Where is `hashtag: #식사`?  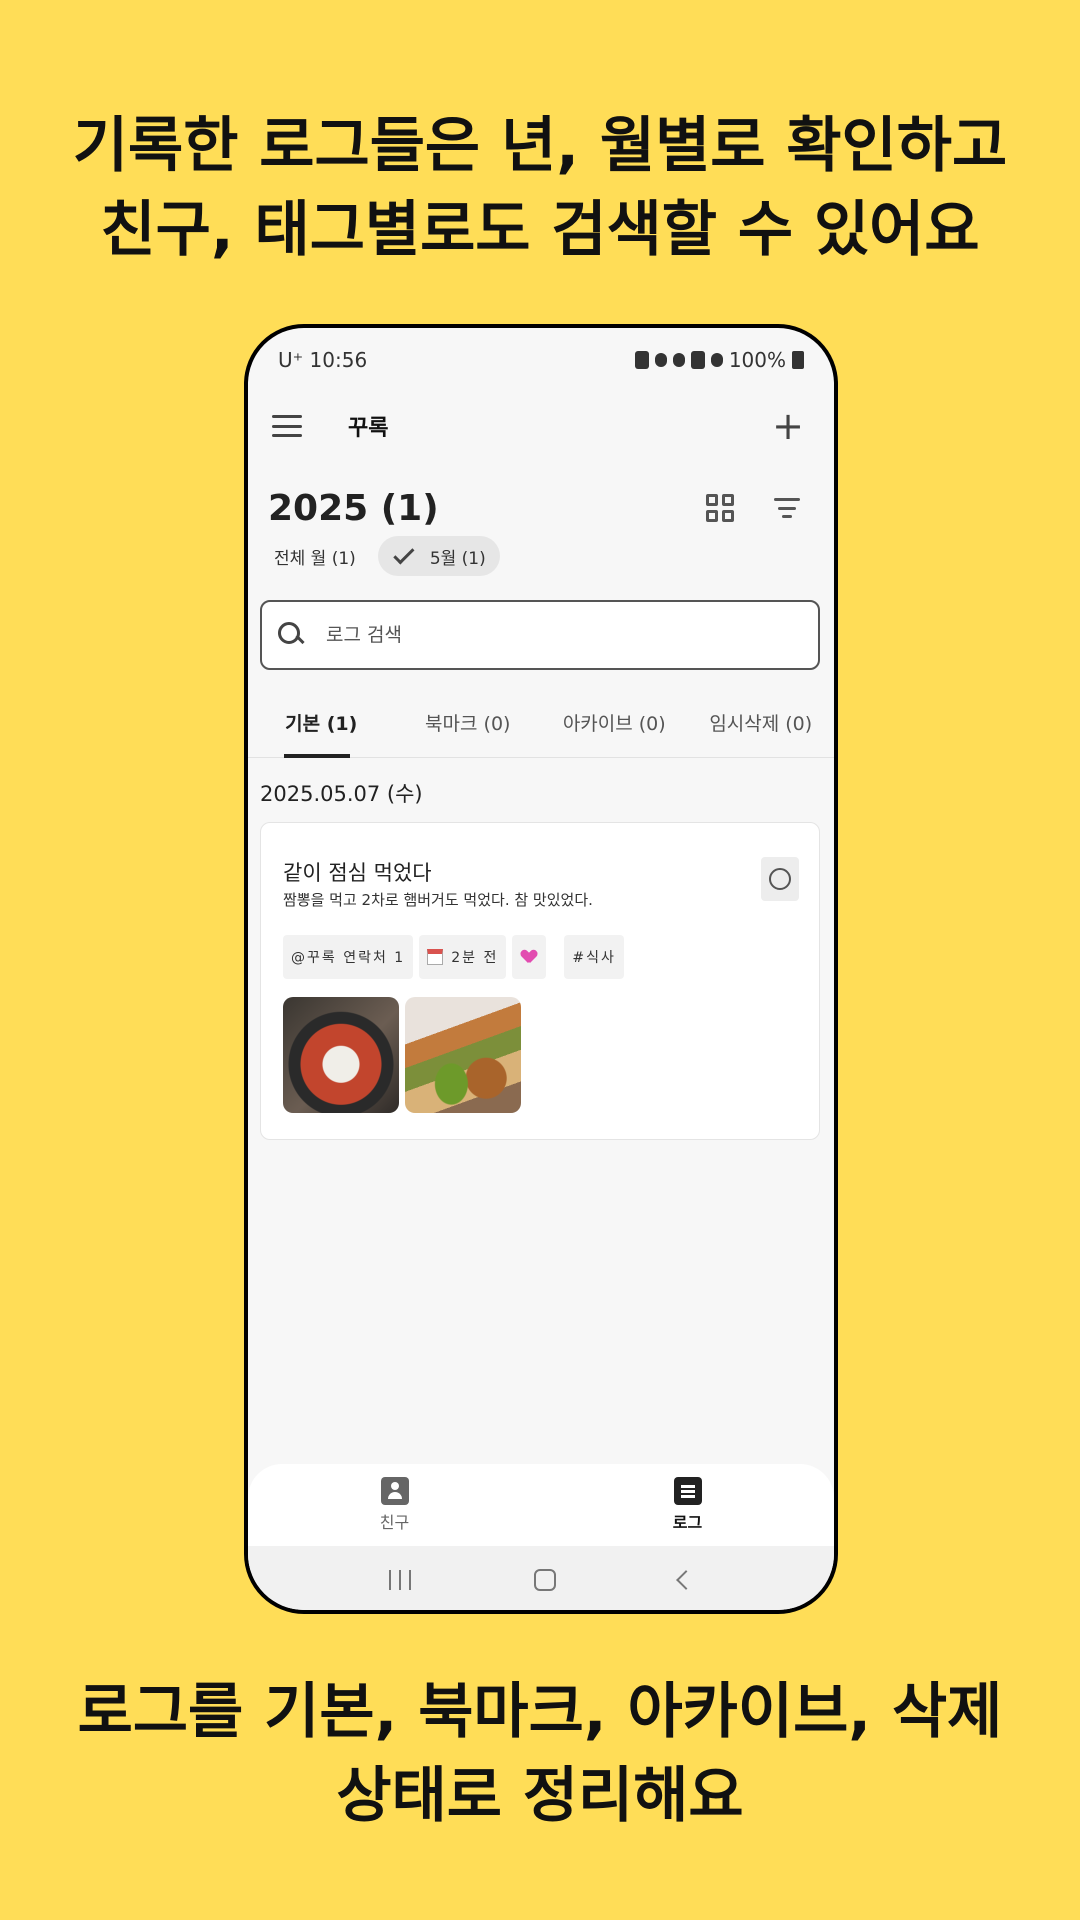 hashtag: #식사 is located at coordinates (594, 957).